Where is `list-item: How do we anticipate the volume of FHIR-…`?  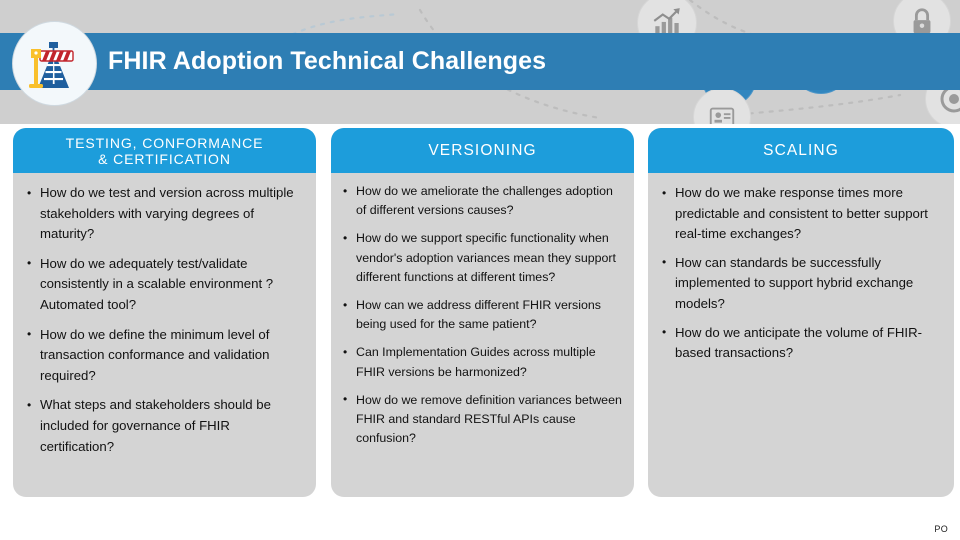 list-item: How do we anticipate the volume of FHIR-… is located at coordinates (801, 343).